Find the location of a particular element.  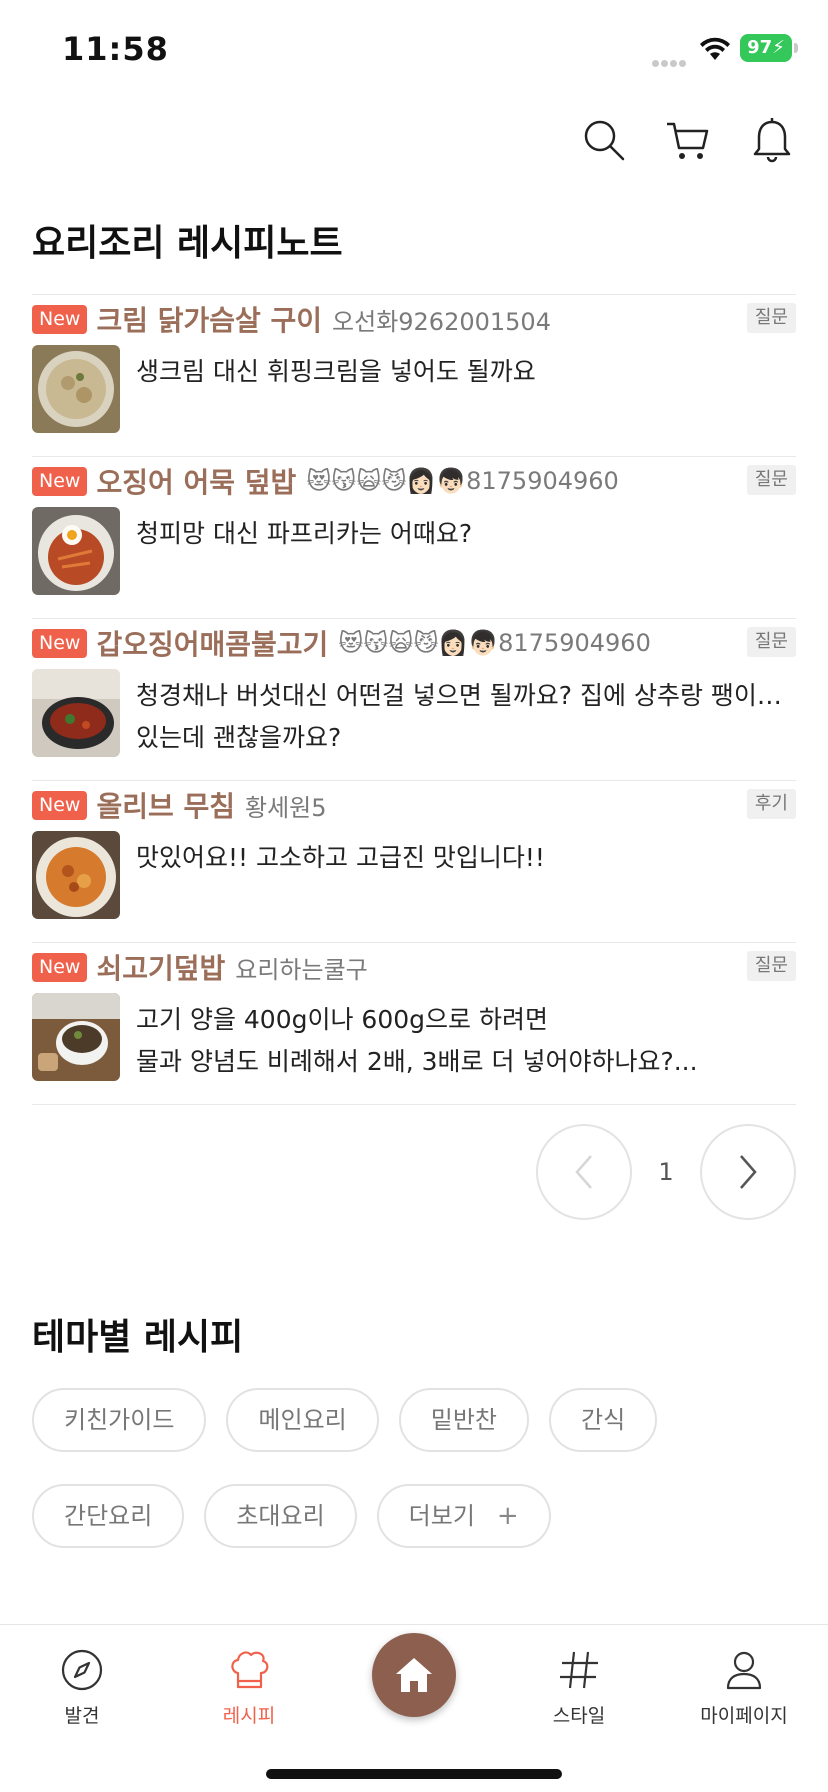

note-header: New 올리브 무침 황세원5 is located at coordinates (179, 806).